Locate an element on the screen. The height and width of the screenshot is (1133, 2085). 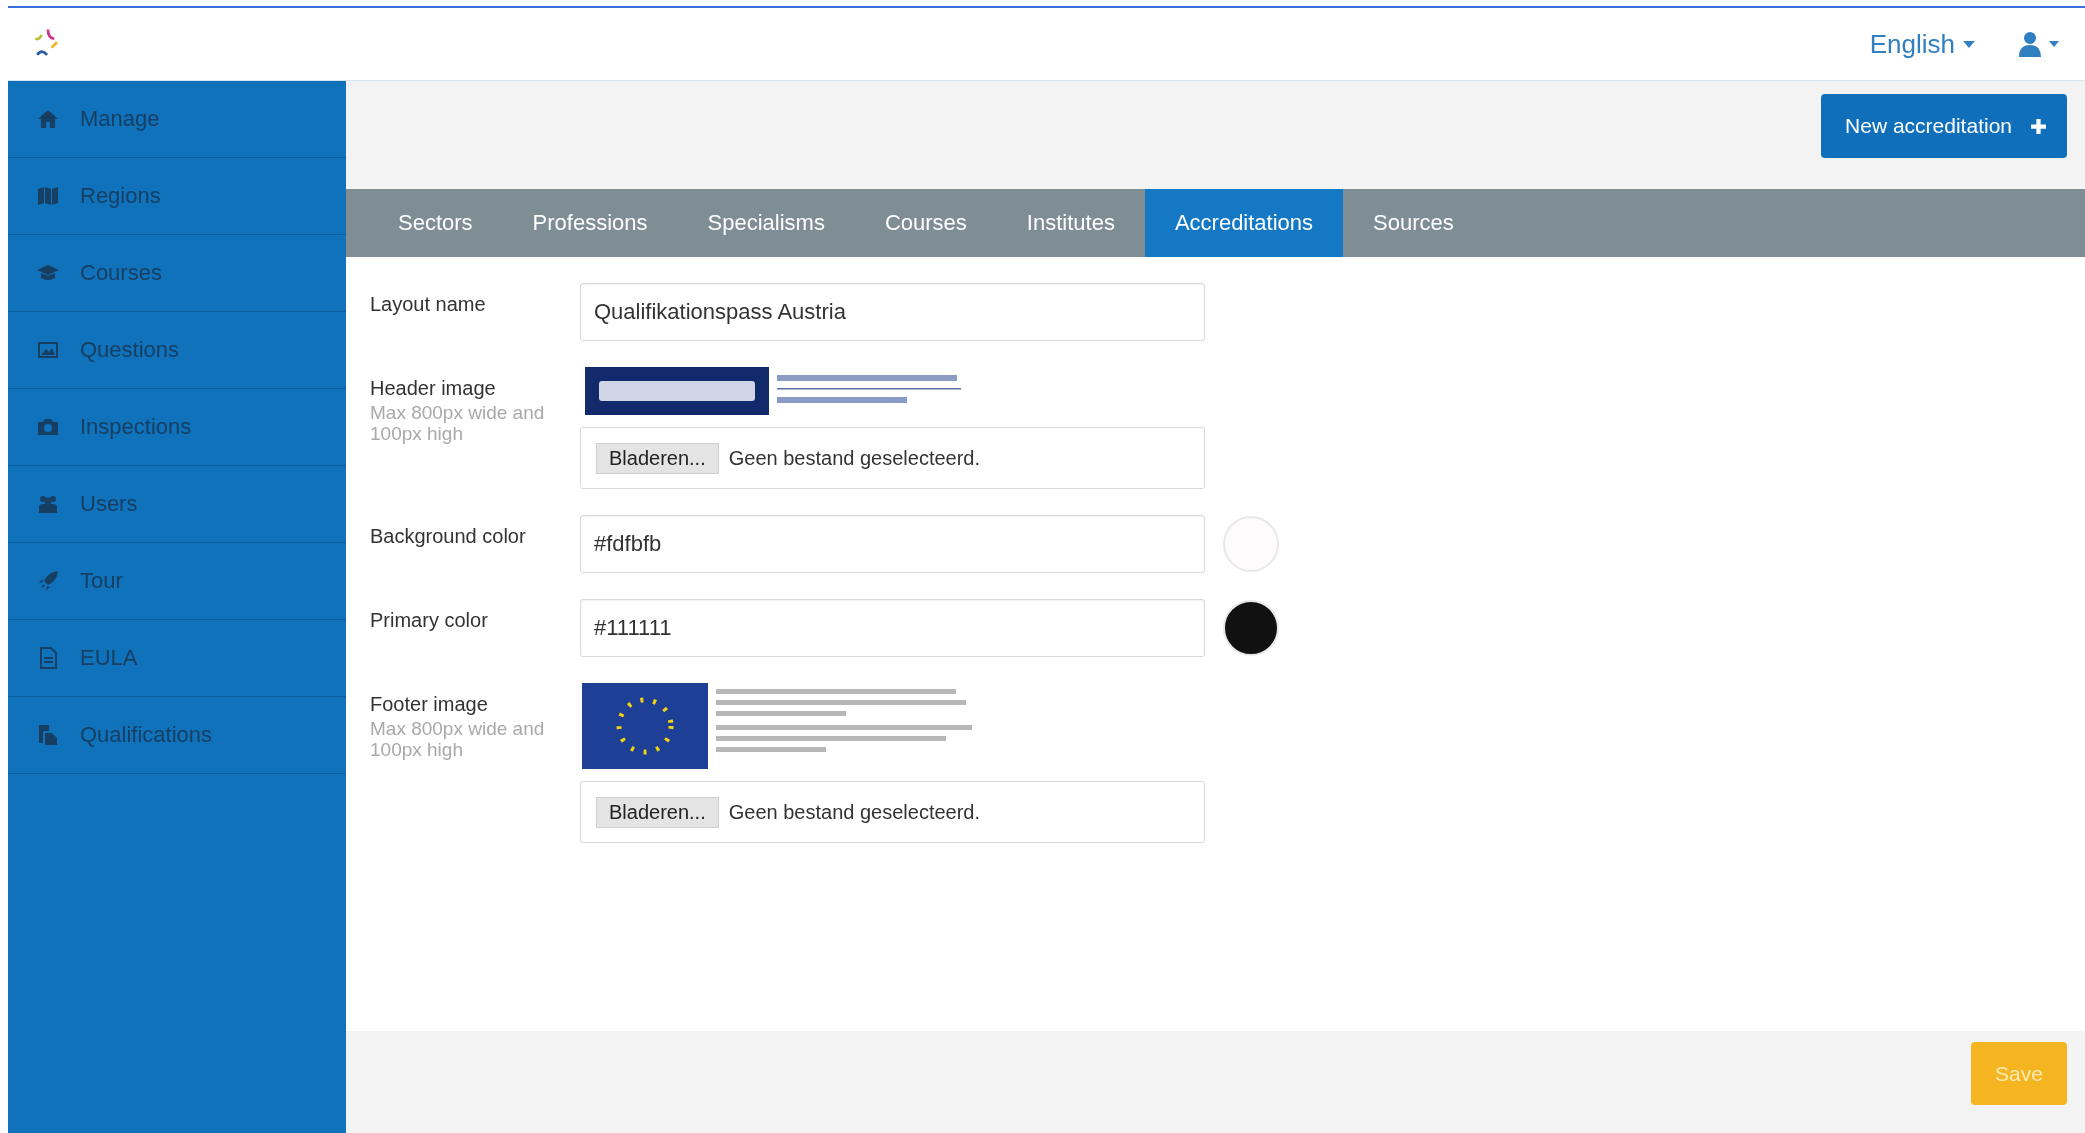
new-accreditation-button: New accreditation is located at coordinates (1944, 126).